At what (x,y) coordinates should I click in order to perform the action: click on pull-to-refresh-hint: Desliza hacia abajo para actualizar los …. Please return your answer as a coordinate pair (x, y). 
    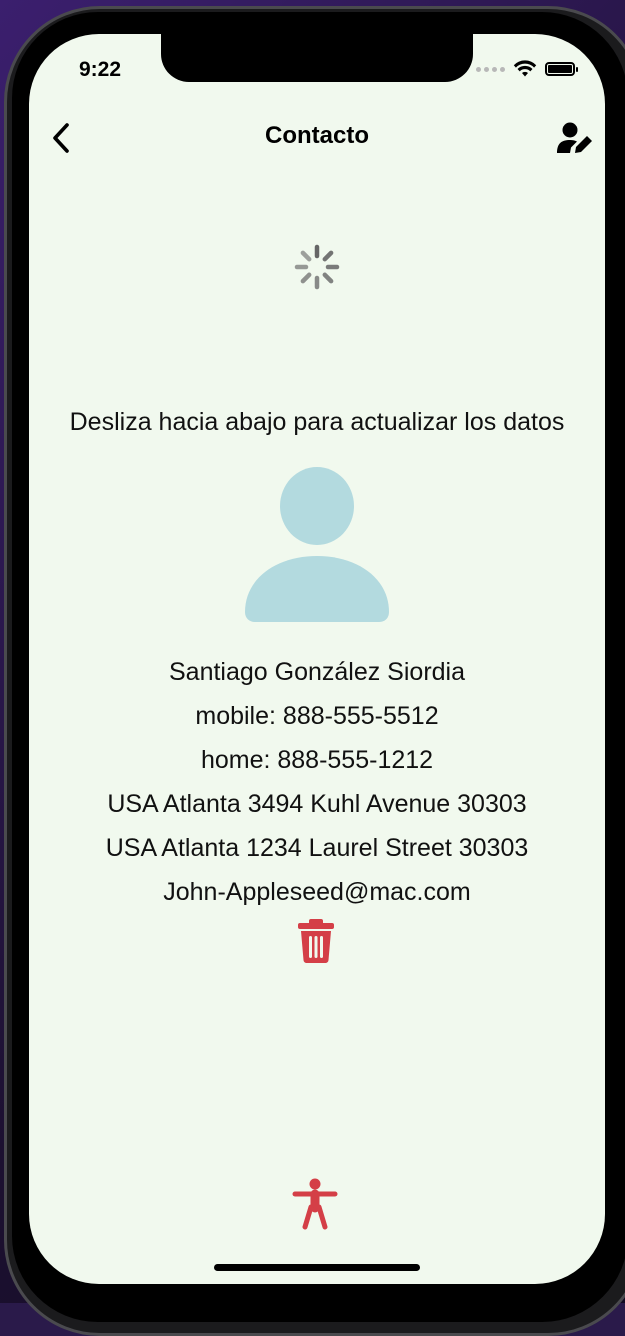
    Looking at the image, I should click on (317, 422).